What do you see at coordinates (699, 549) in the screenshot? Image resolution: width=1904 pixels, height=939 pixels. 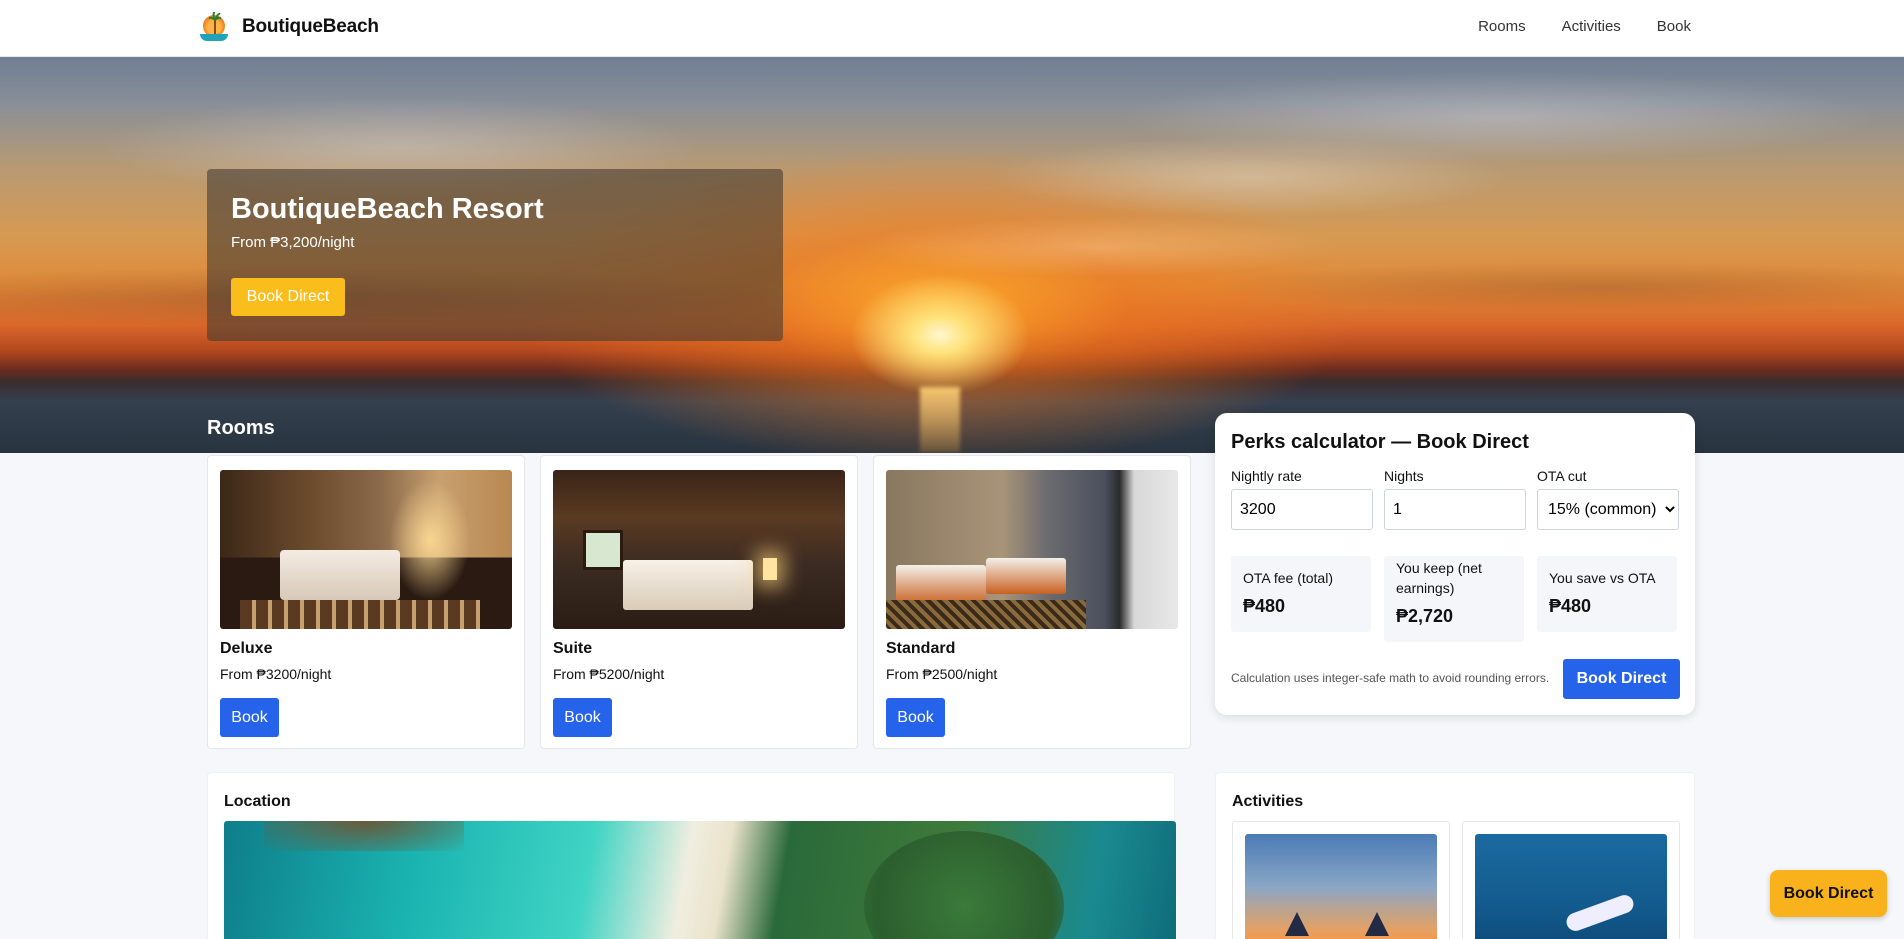 I see `room-photo-suite` at bounding box center [699, 549].